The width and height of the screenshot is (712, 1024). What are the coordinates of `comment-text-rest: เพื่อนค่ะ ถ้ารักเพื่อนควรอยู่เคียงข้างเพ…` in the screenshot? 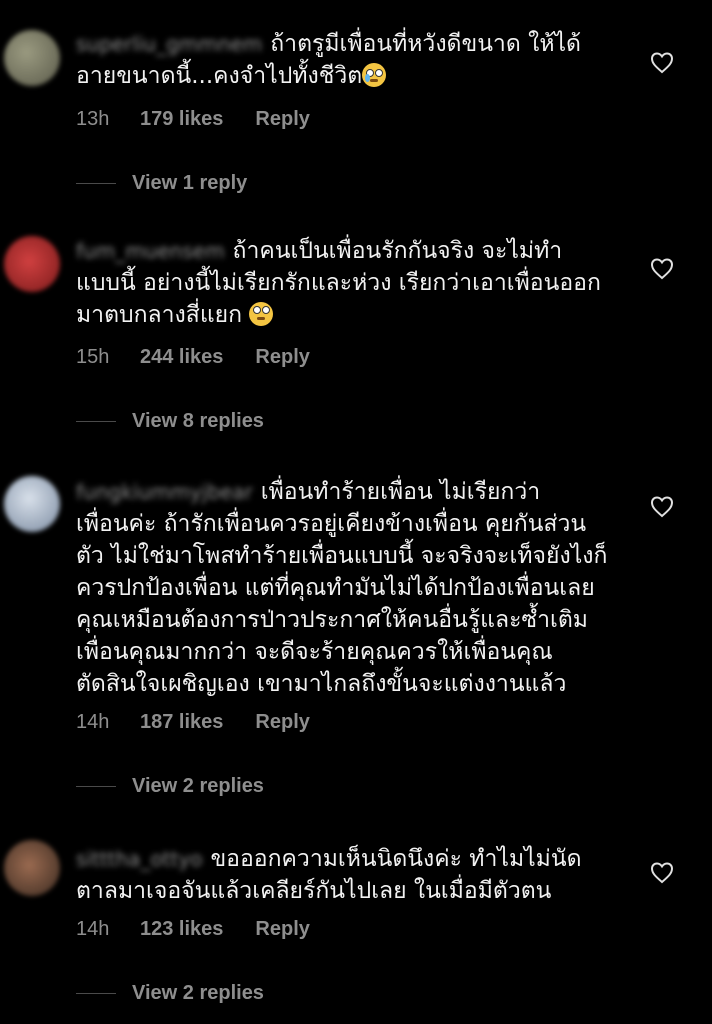 It's located at (342, 604).